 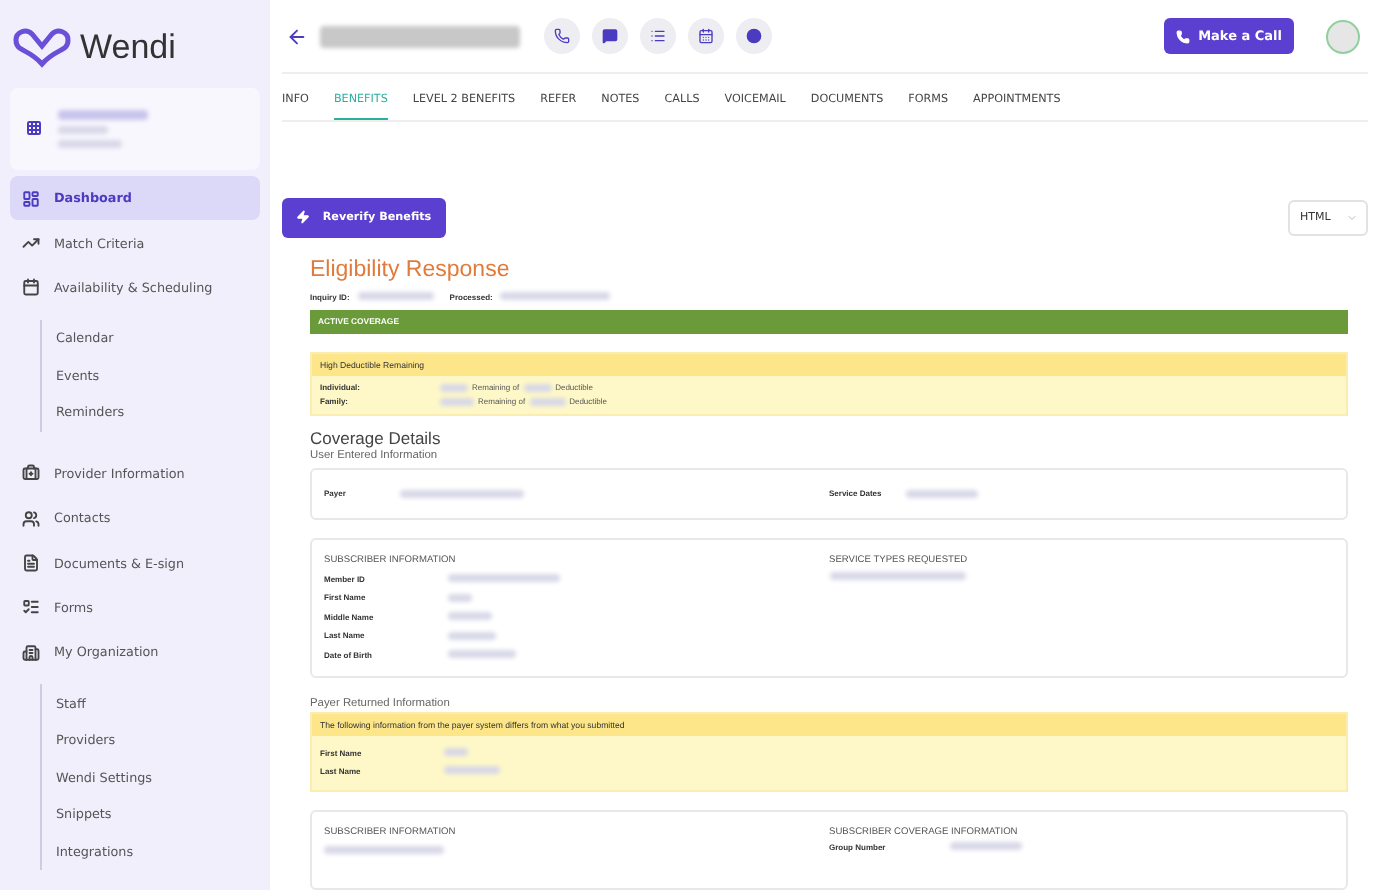 What do you see at coordinates (31, 652) in the screenshot?
I see `building-icon` at bounding box center [31, 652].